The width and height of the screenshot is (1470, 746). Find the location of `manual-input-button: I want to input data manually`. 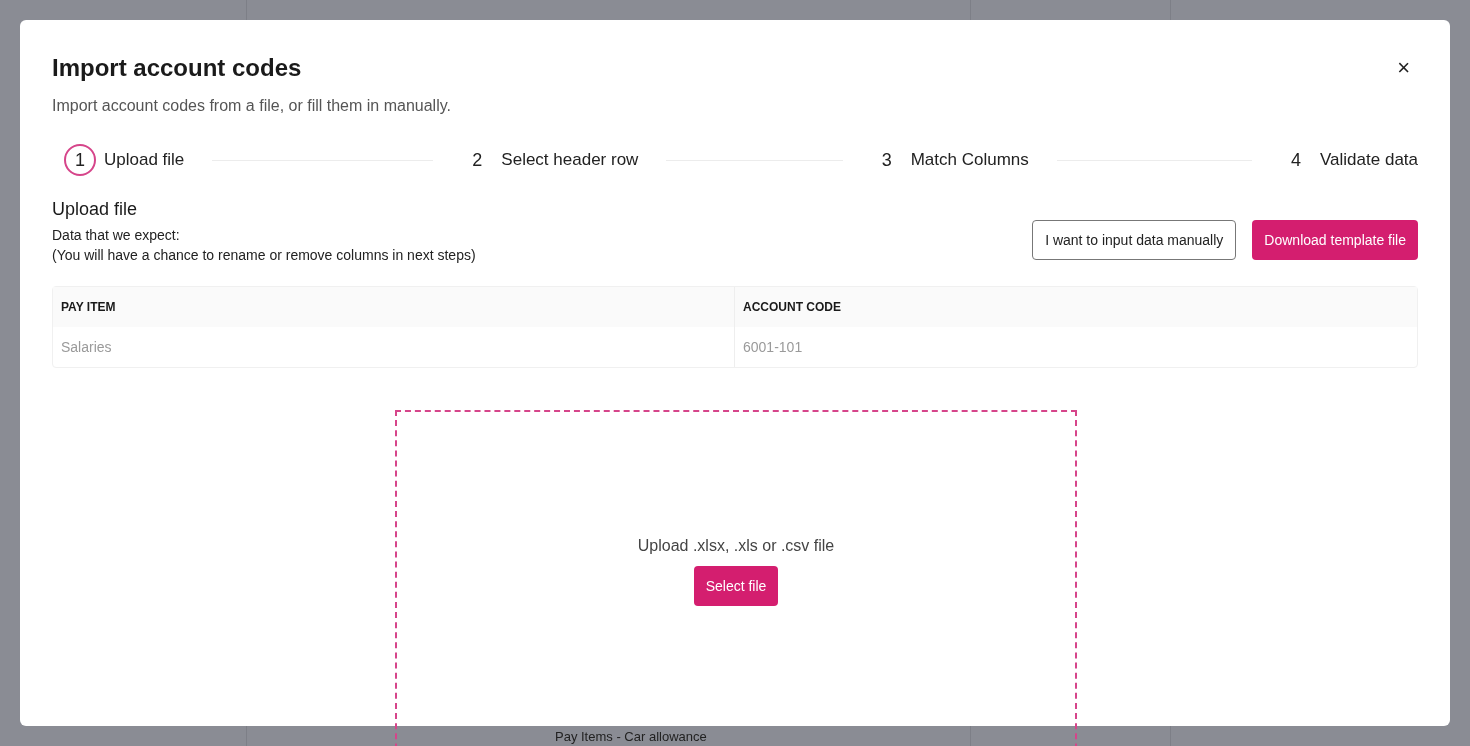

manual-input-button: I want to input data manually is located at coordinates (1134, 240).